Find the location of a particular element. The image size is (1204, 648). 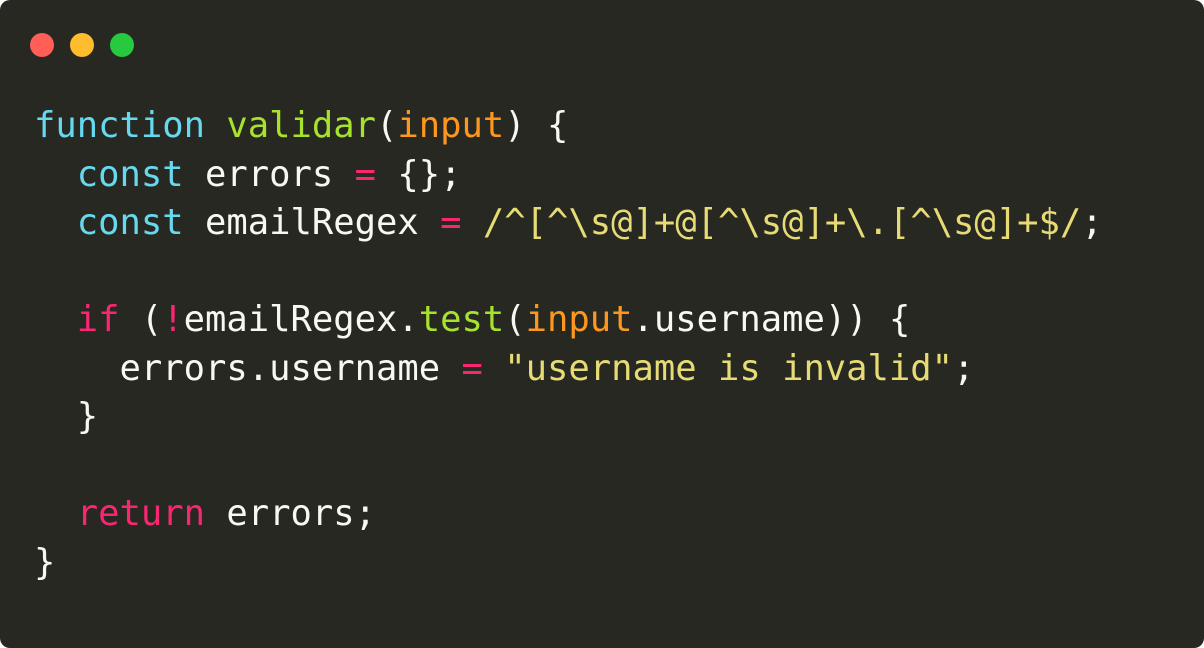

code-token-plain: errors is located at coordinates (269, 174).